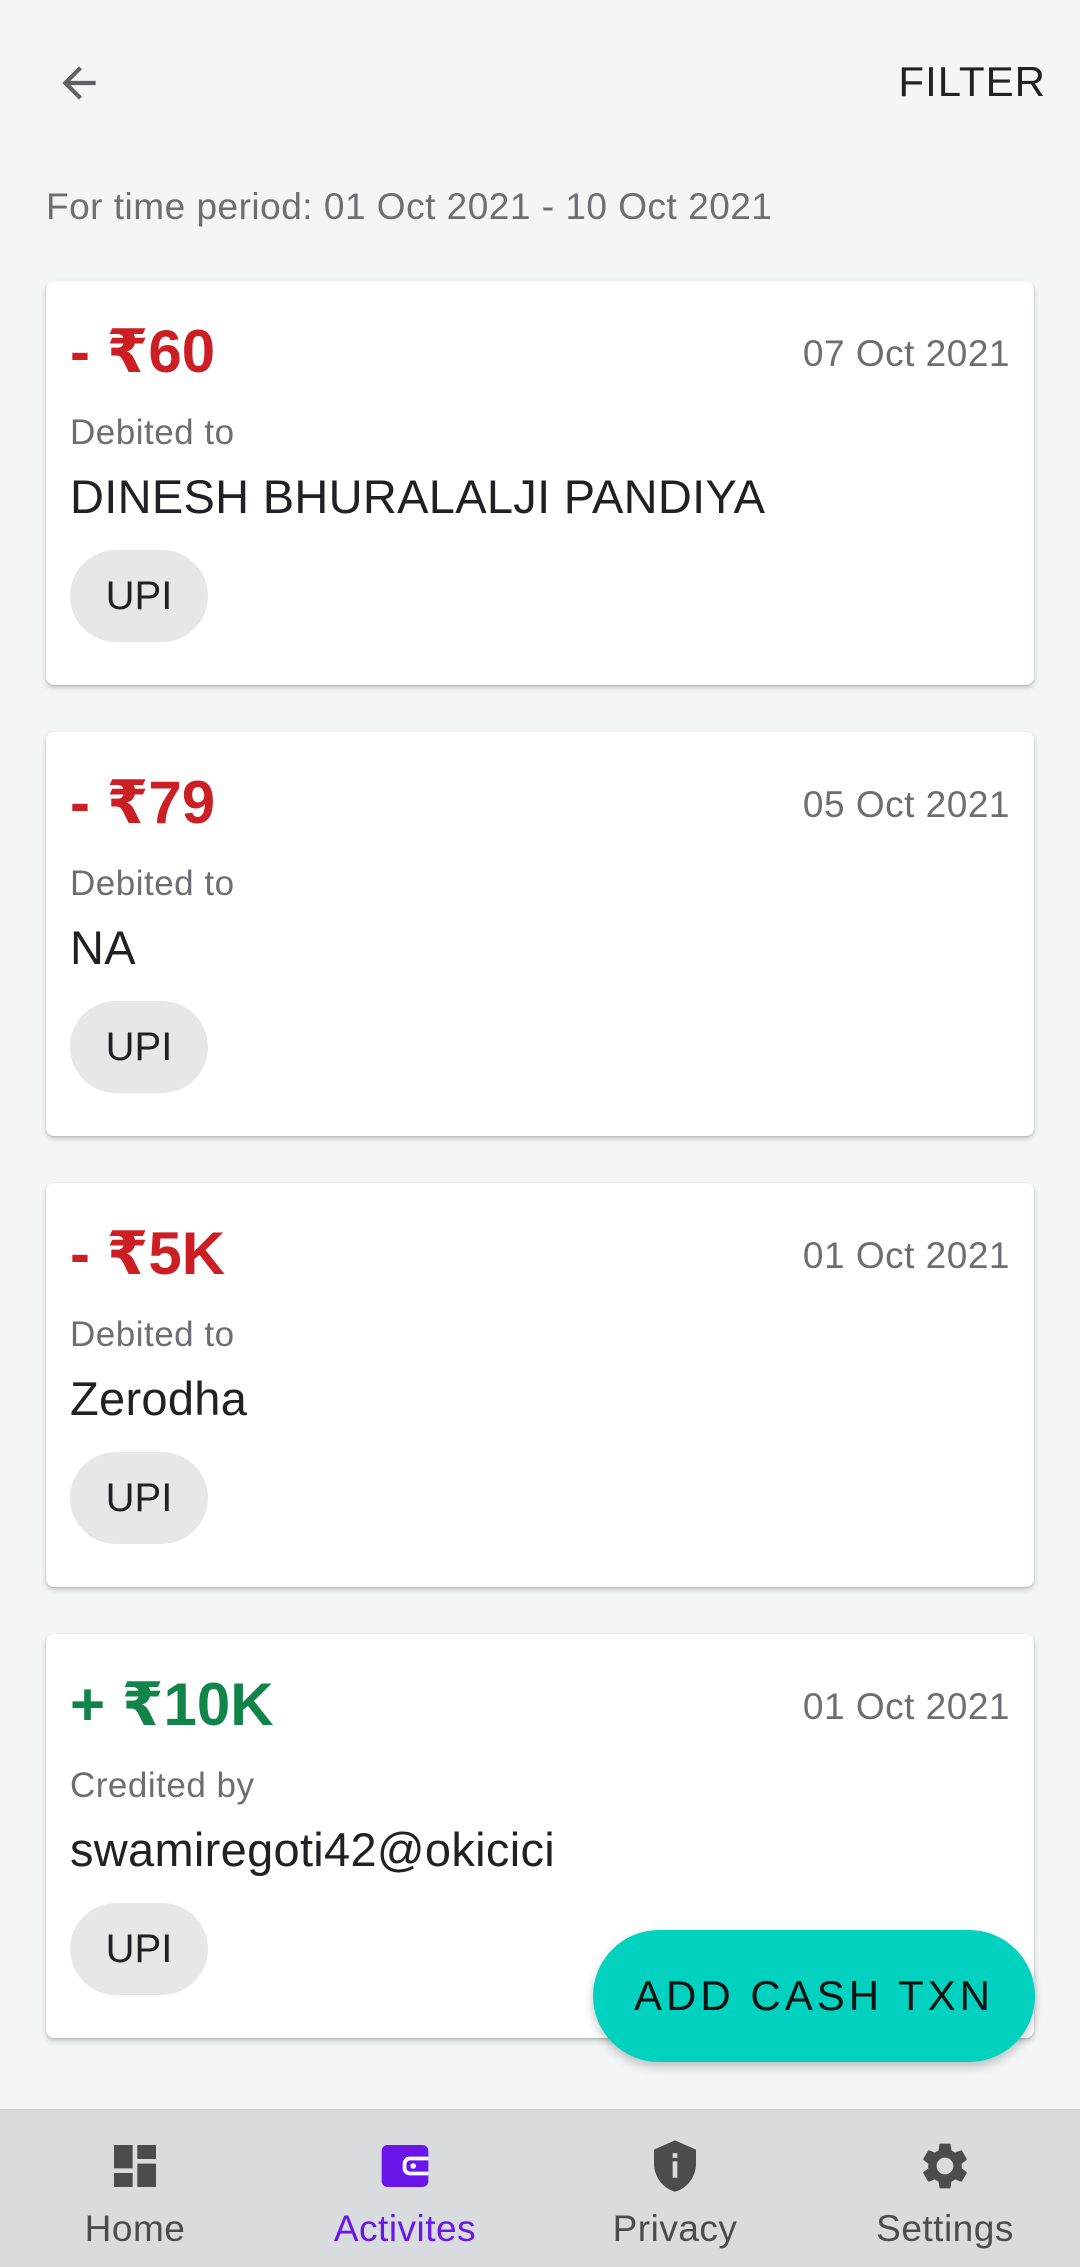 Image resolution: width=1080 pixels, height=2267 pixels. What do you see at coordinates (814, 1996) in the screenshot?
I see `add-cash-txn-button: ADD CASH TXN` at bounding box center [814, 1996].